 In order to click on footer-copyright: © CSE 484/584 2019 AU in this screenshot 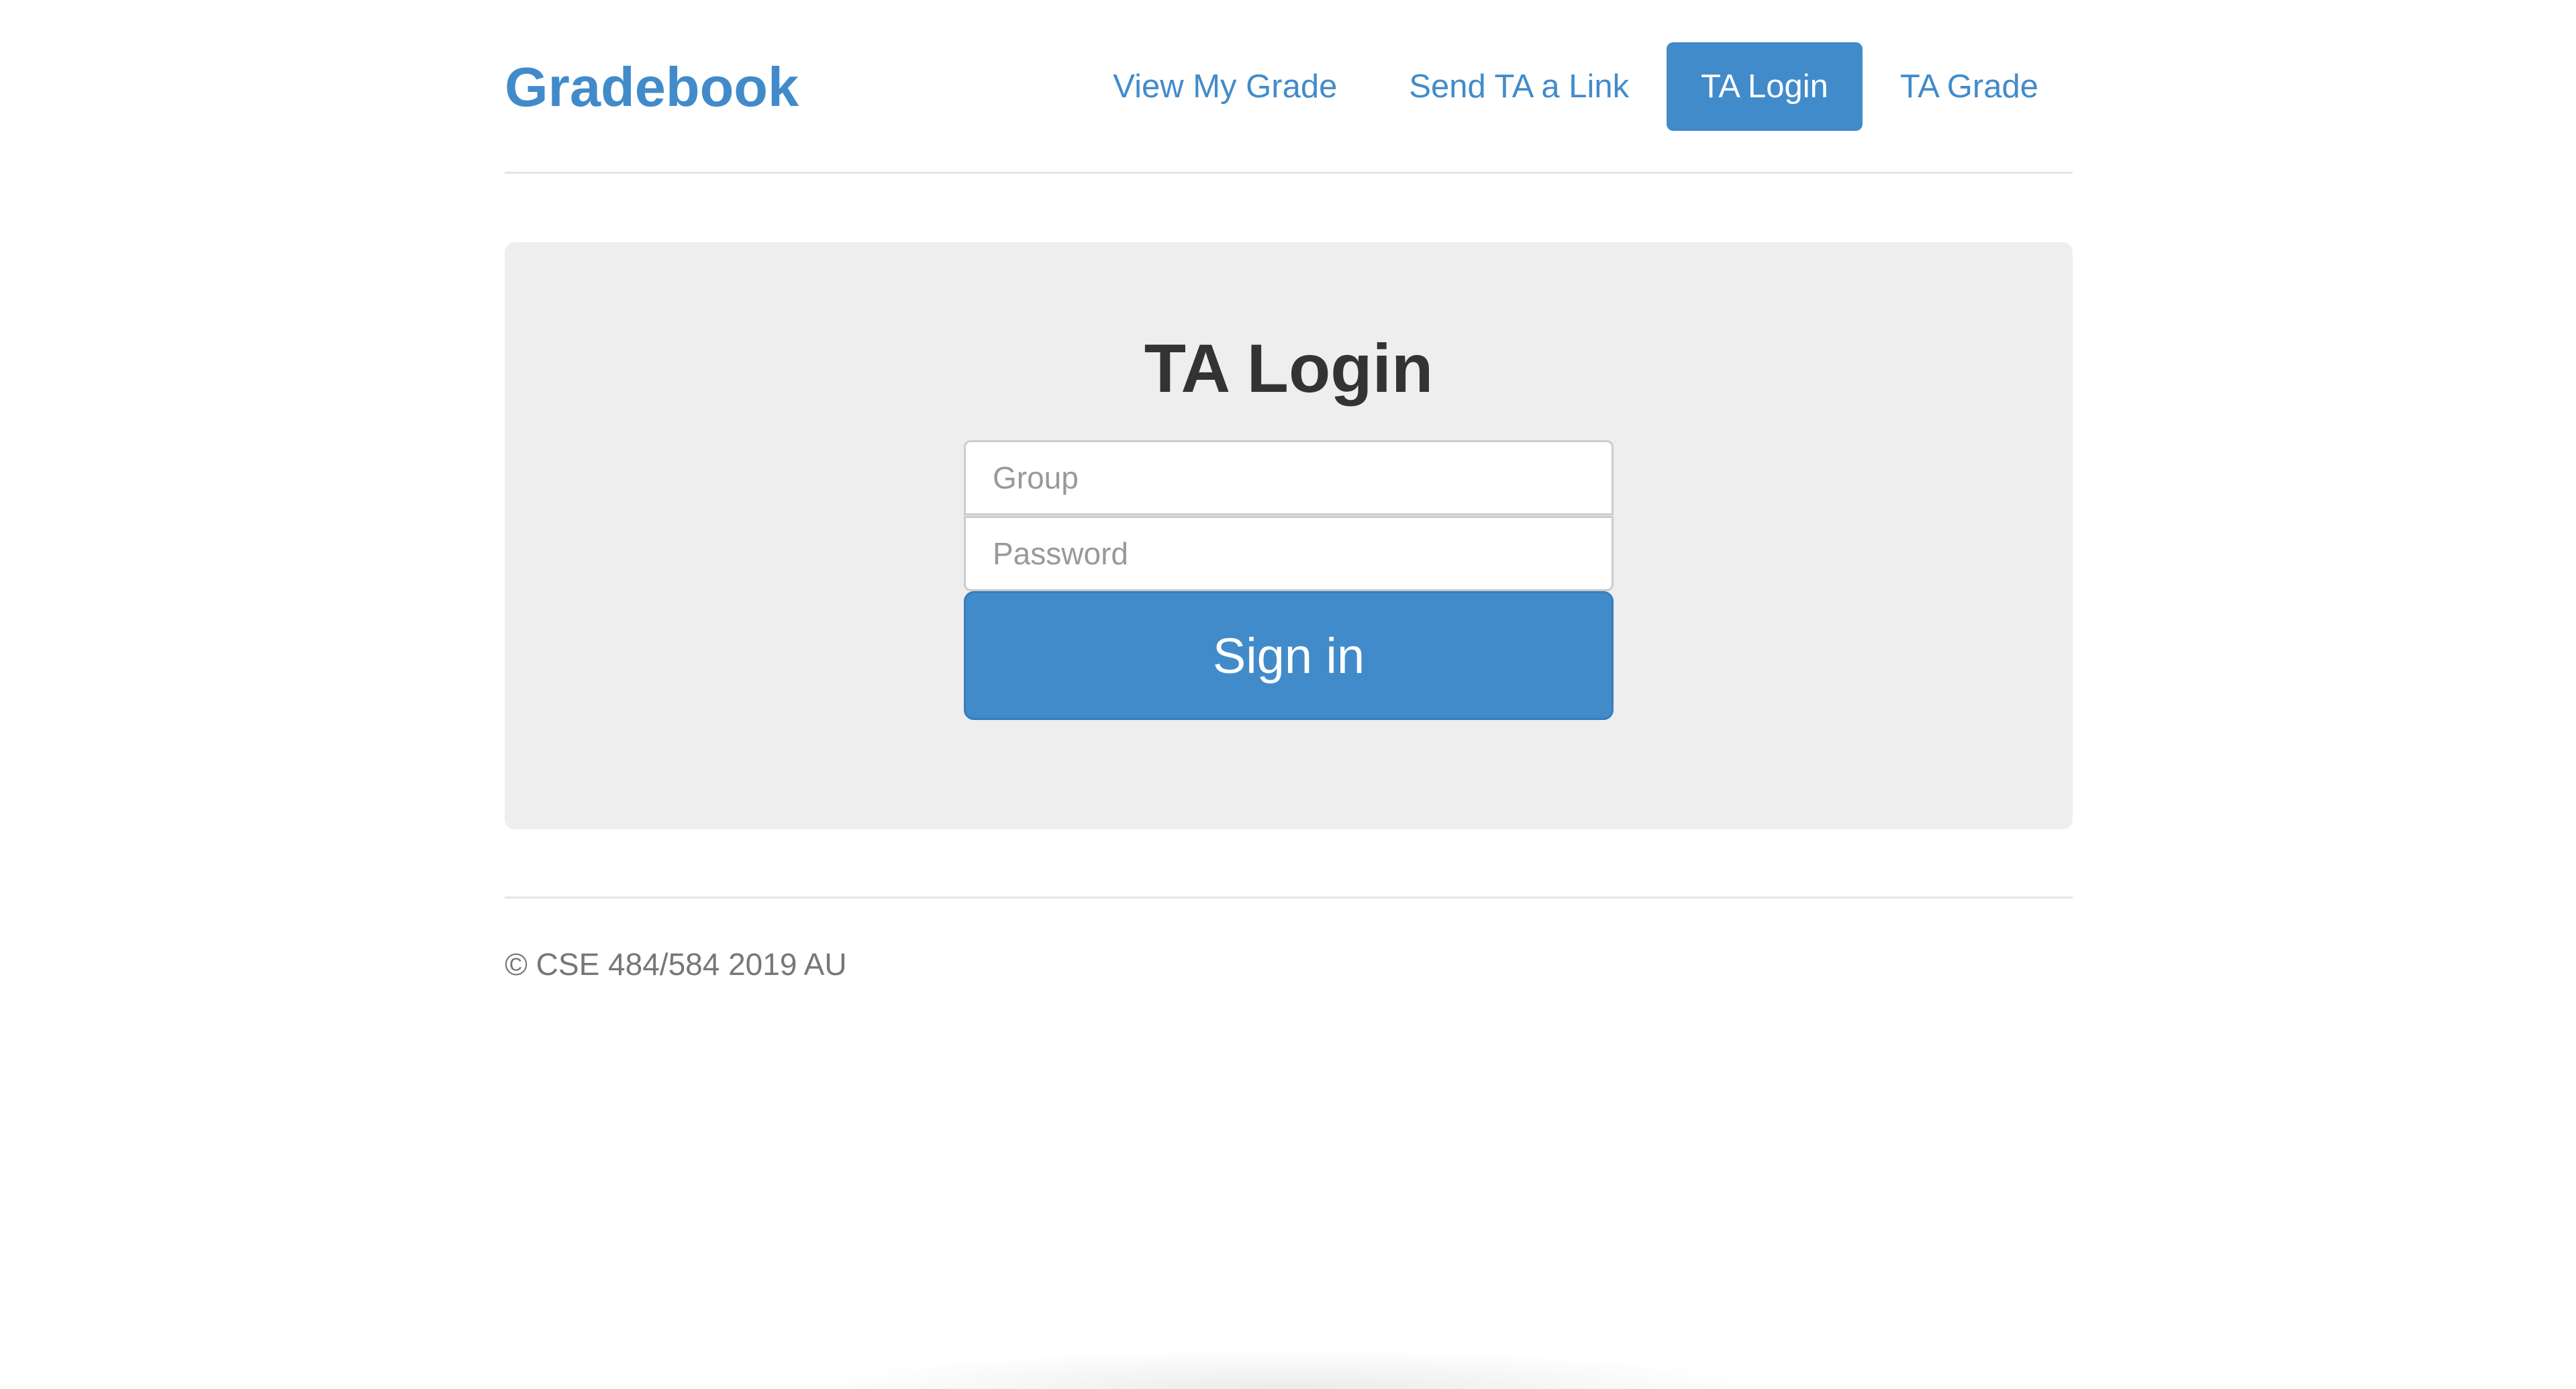, I will do `click(676, 965)`.